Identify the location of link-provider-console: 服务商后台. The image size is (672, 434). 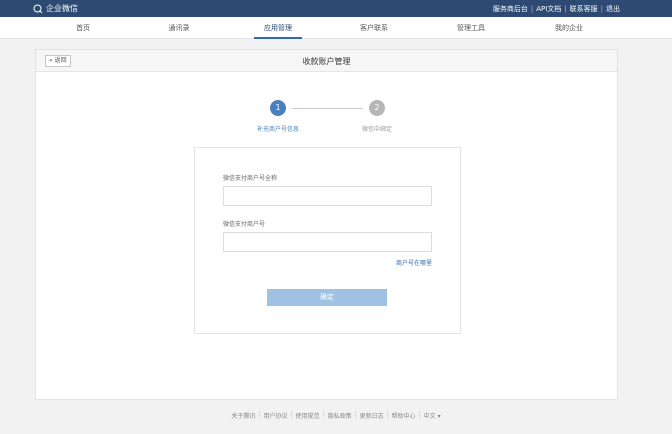
(510, 9).